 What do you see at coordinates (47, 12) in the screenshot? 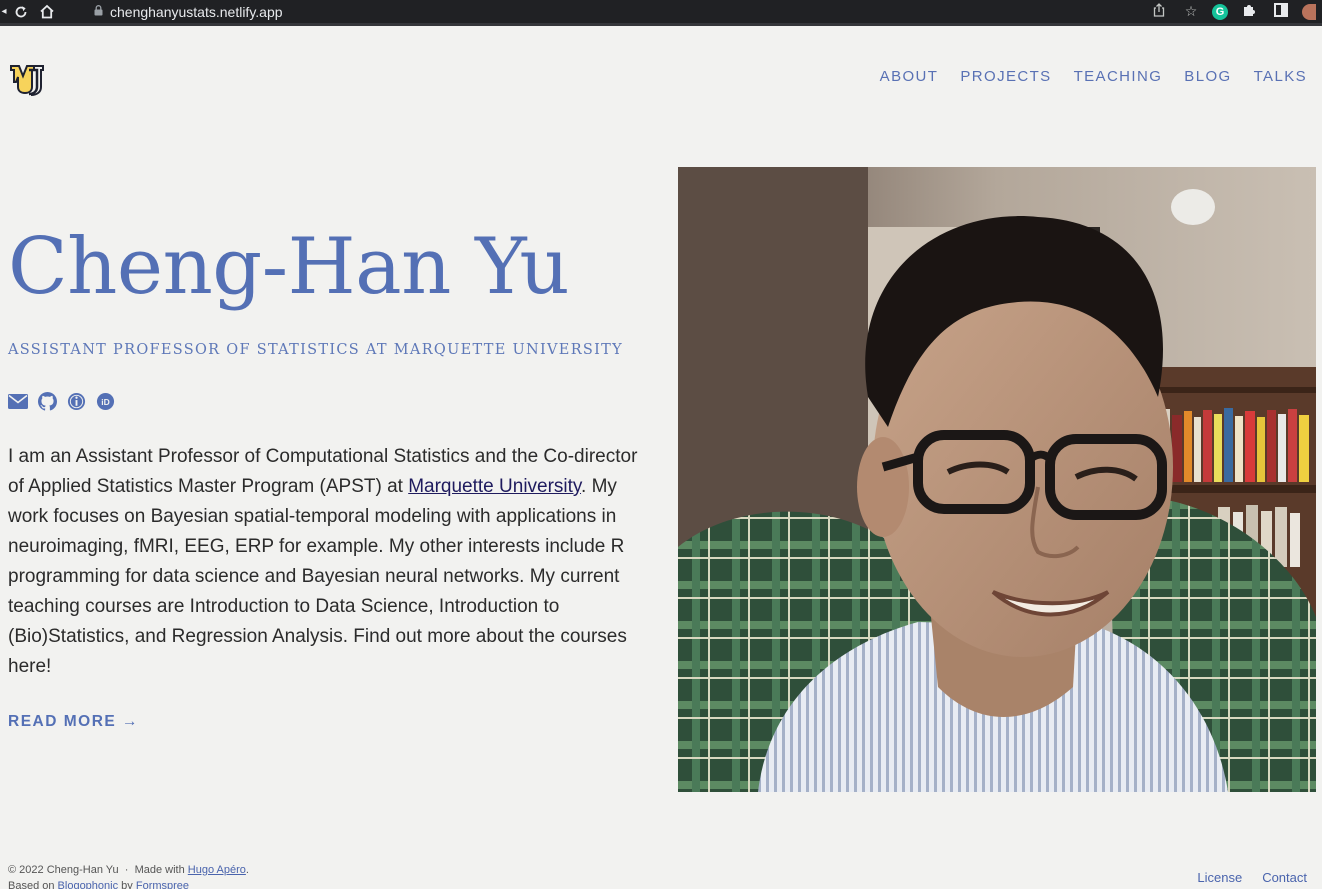
I see `home-icon` at bounding box center [47, 12].